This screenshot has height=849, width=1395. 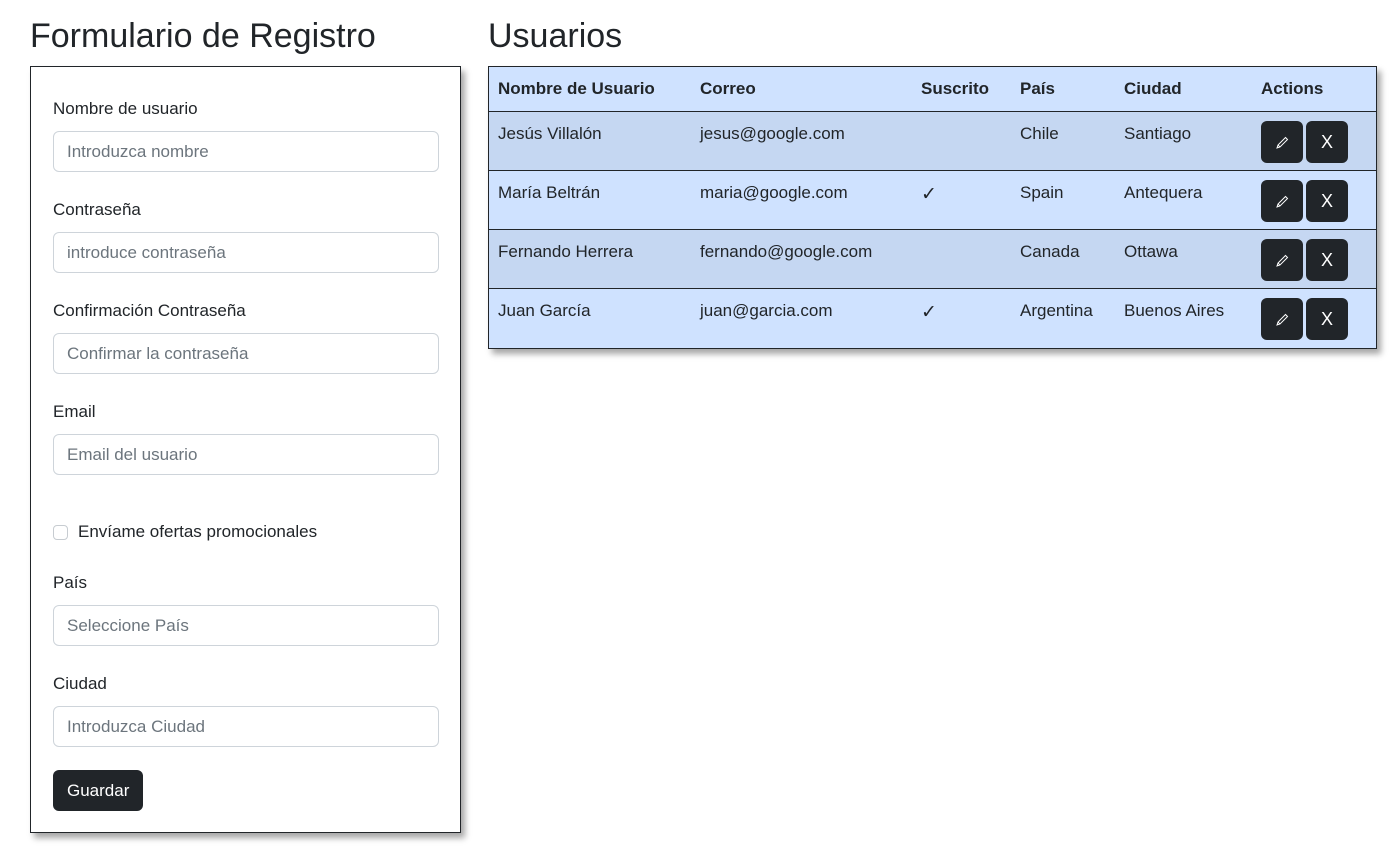 I want to click on save-button: Guardar, so click(x=98, y=790).